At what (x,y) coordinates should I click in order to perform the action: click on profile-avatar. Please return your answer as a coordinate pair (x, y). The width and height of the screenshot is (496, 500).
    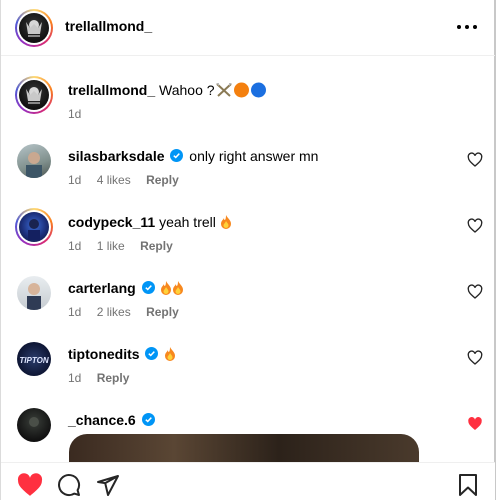
    Looking at the image, I should click on (34, 28).